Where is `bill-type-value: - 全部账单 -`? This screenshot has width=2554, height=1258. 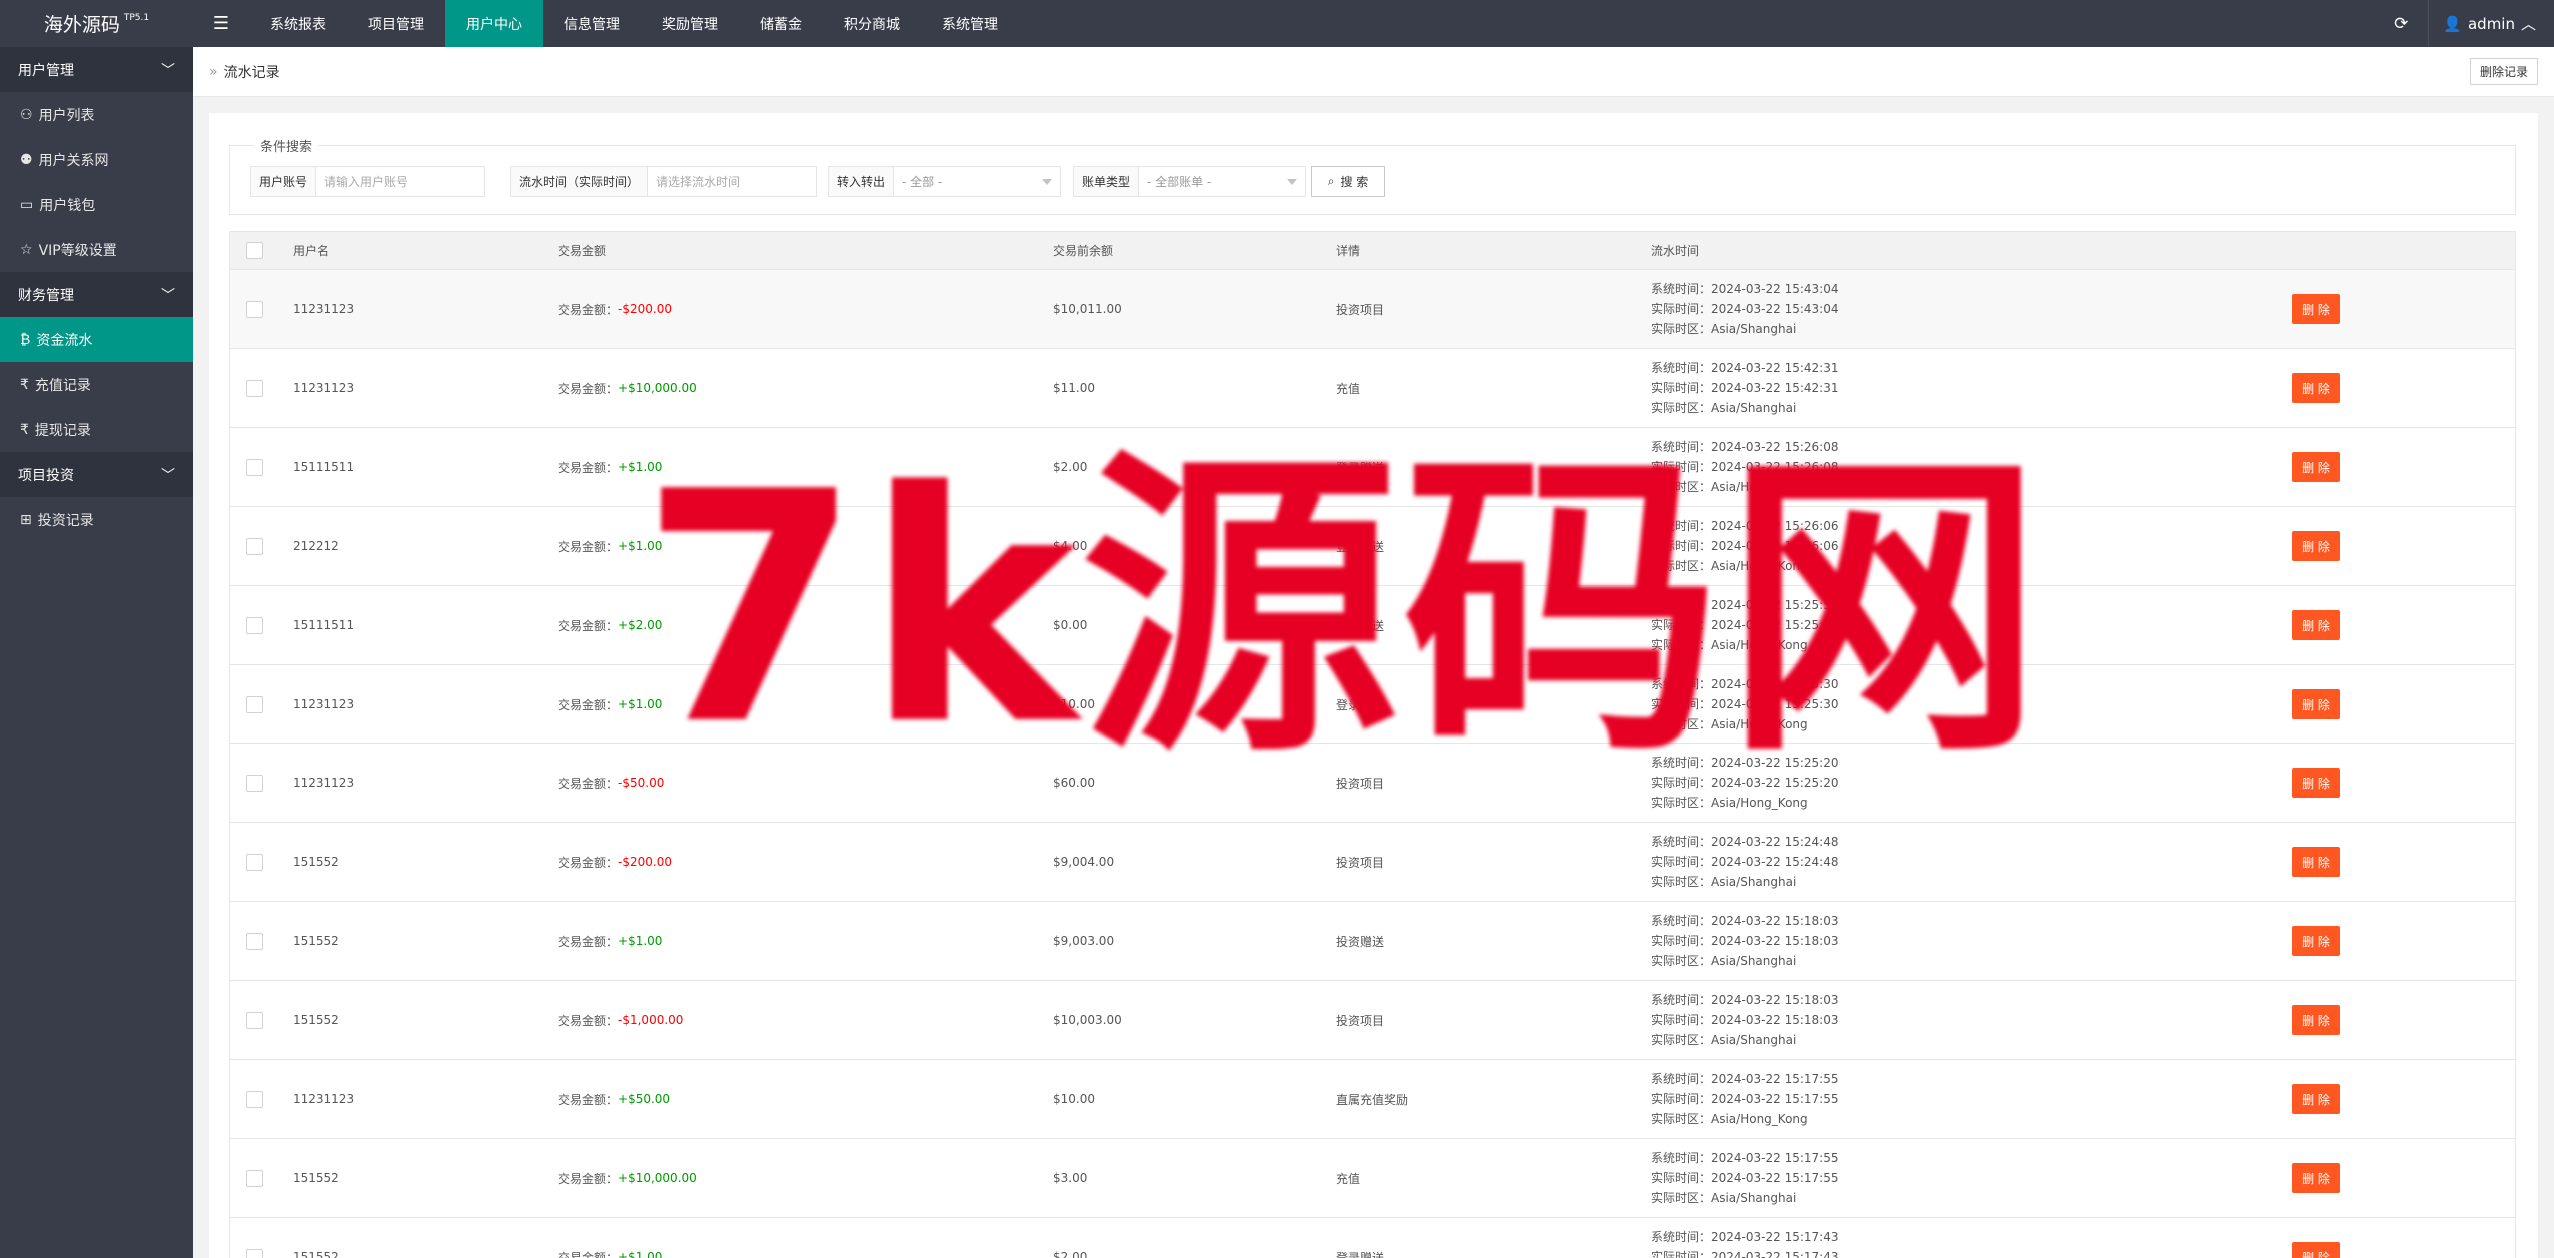 bill-type-value: - 全部账单 - is located at coordinates (1179, 182).